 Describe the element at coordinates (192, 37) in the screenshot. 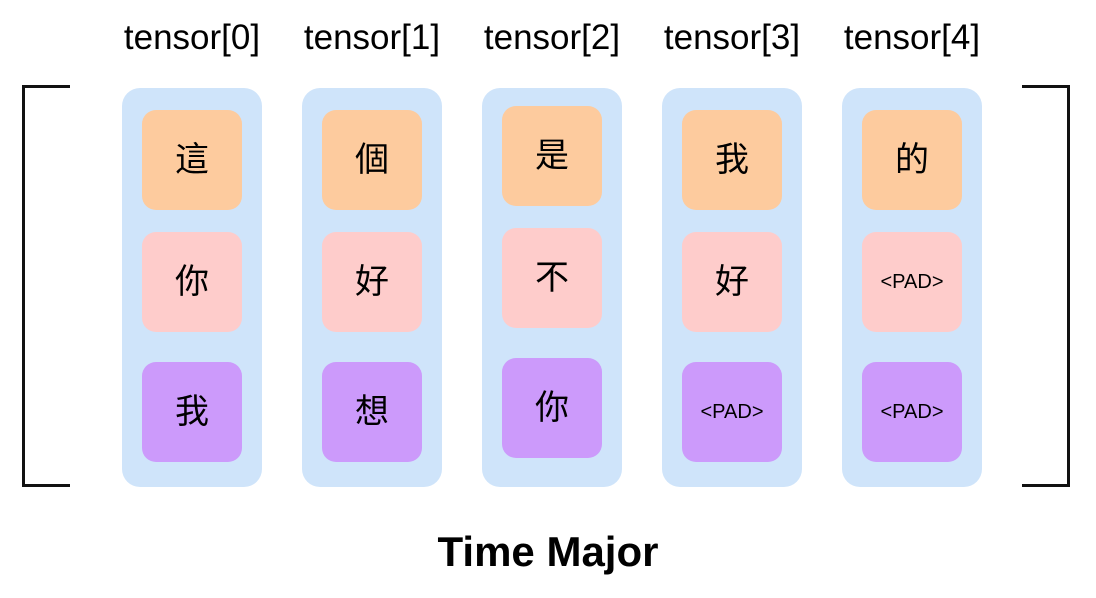

I see `column-label-0: tensor[0]` at that location.